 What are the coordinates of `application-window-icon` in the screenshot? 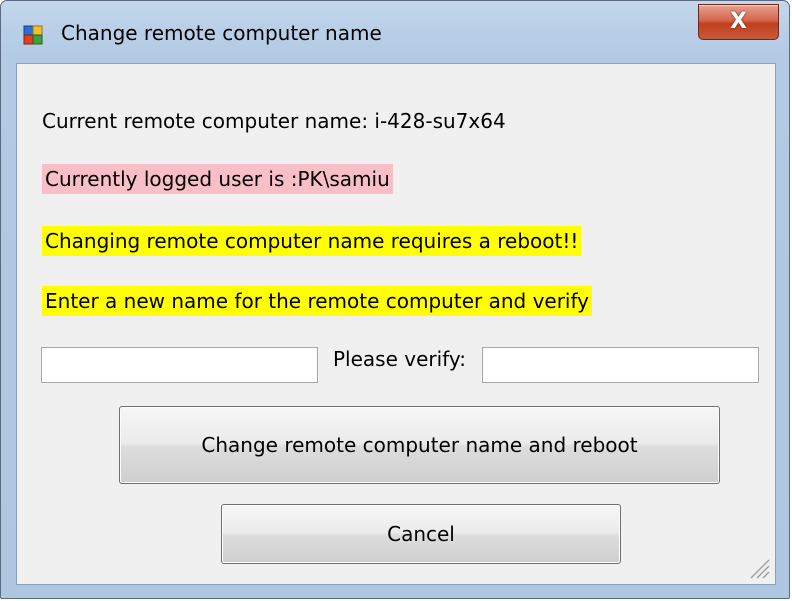 It's located at (33, 35).